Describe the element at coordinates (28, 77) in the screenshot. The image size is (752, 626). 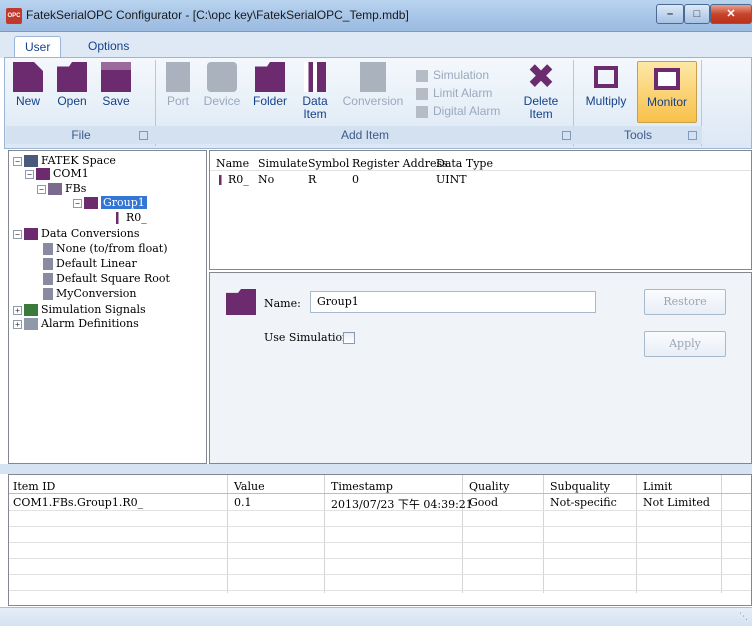
I see `new-icon` at that location.